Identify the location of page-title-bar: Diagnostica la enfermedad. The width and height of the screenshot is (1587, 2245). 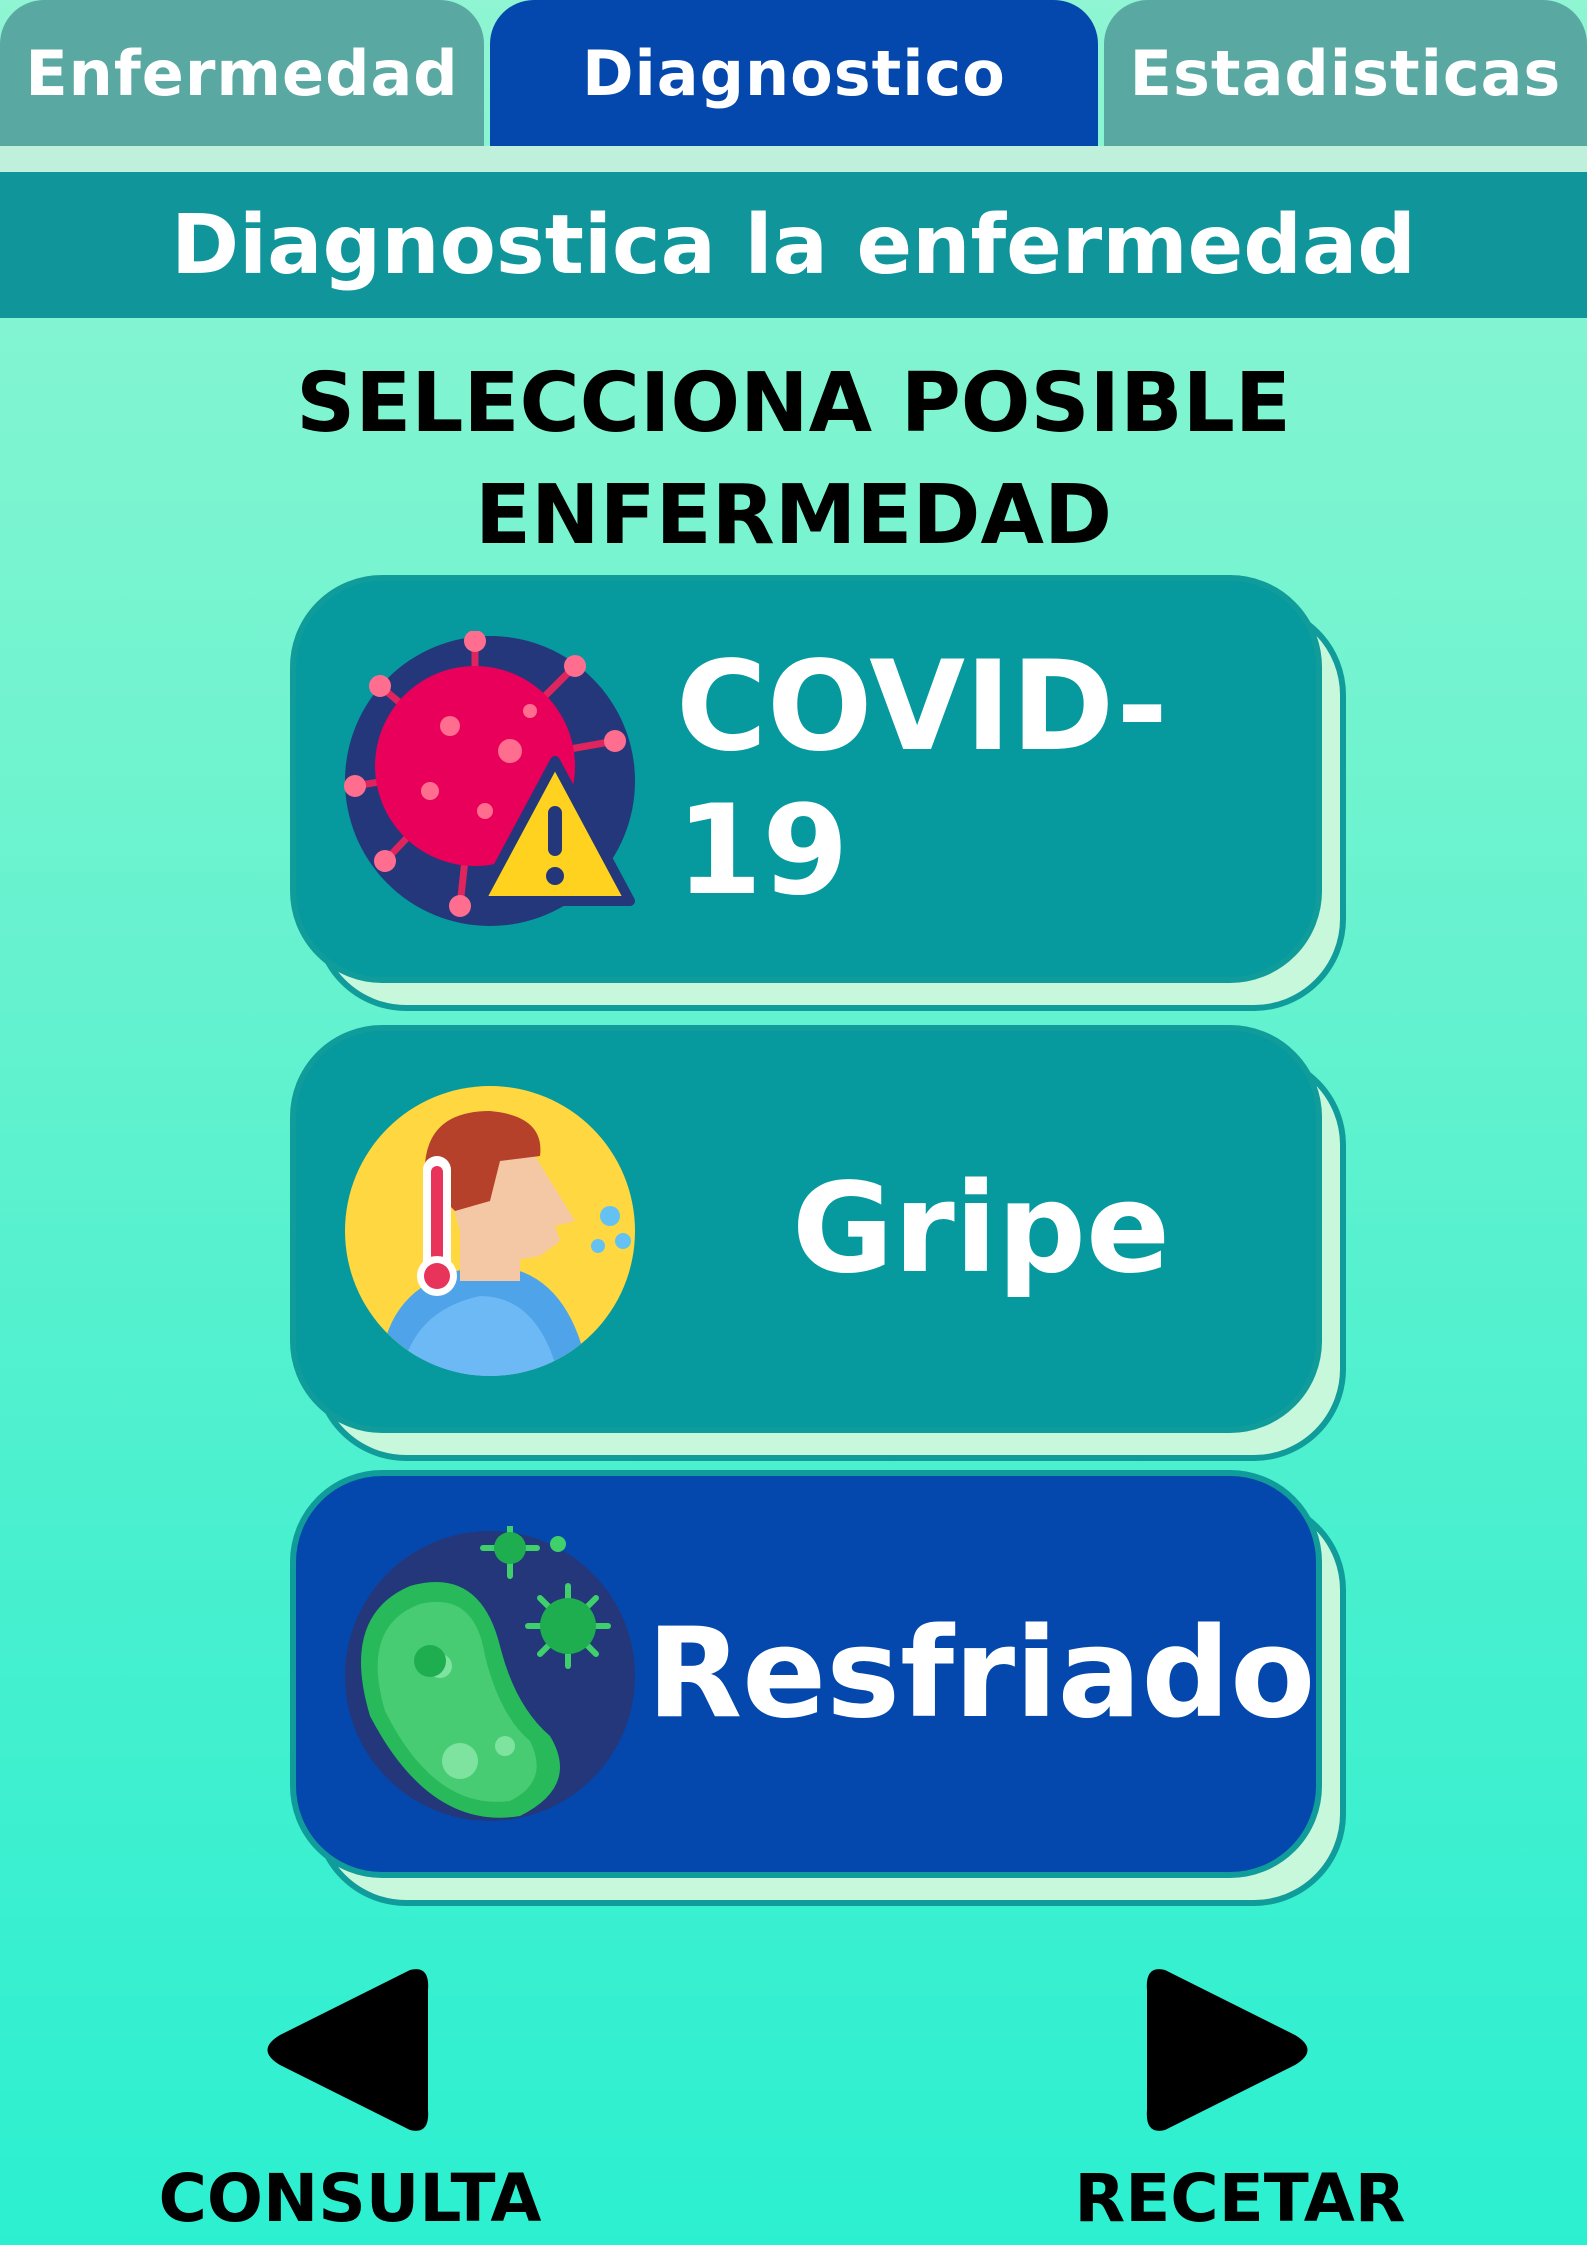
(793, 245).